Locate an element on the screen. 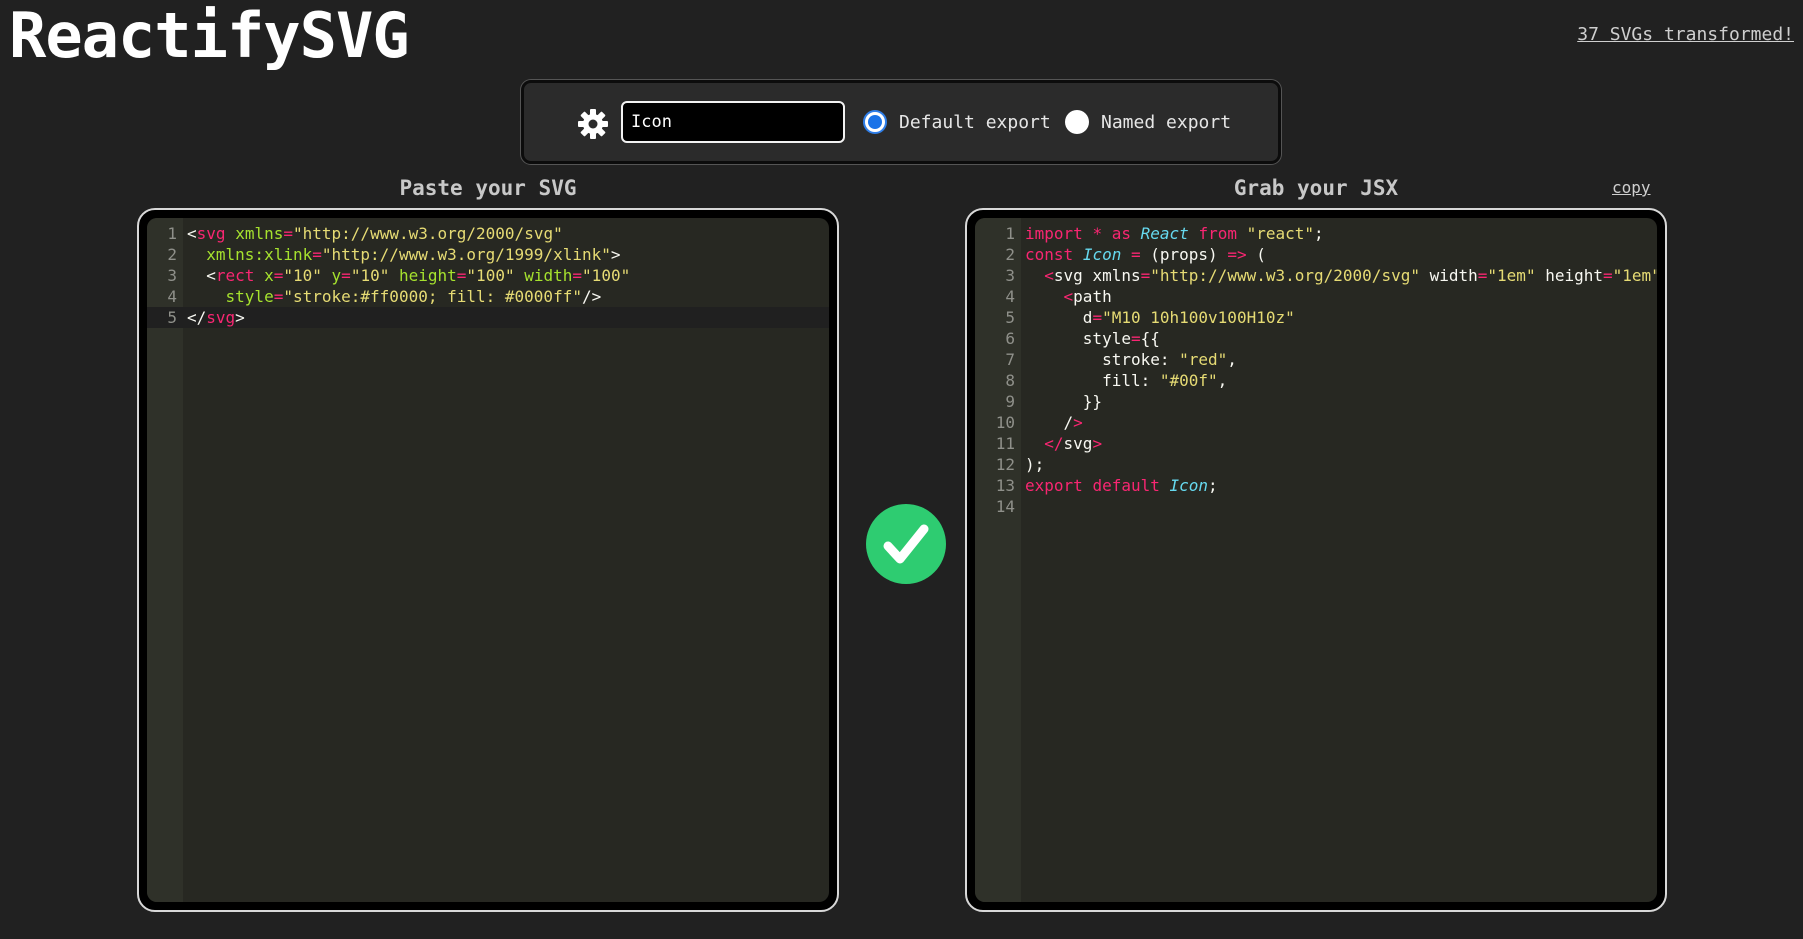  code-line: 5 d="M10 10h100v100H10z" is located at coordinates (1316, 317).